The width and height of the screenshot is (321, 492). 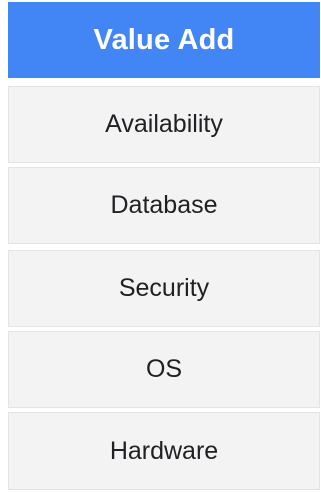 I want to click on row-label: Database, so click(x=164, y=205).